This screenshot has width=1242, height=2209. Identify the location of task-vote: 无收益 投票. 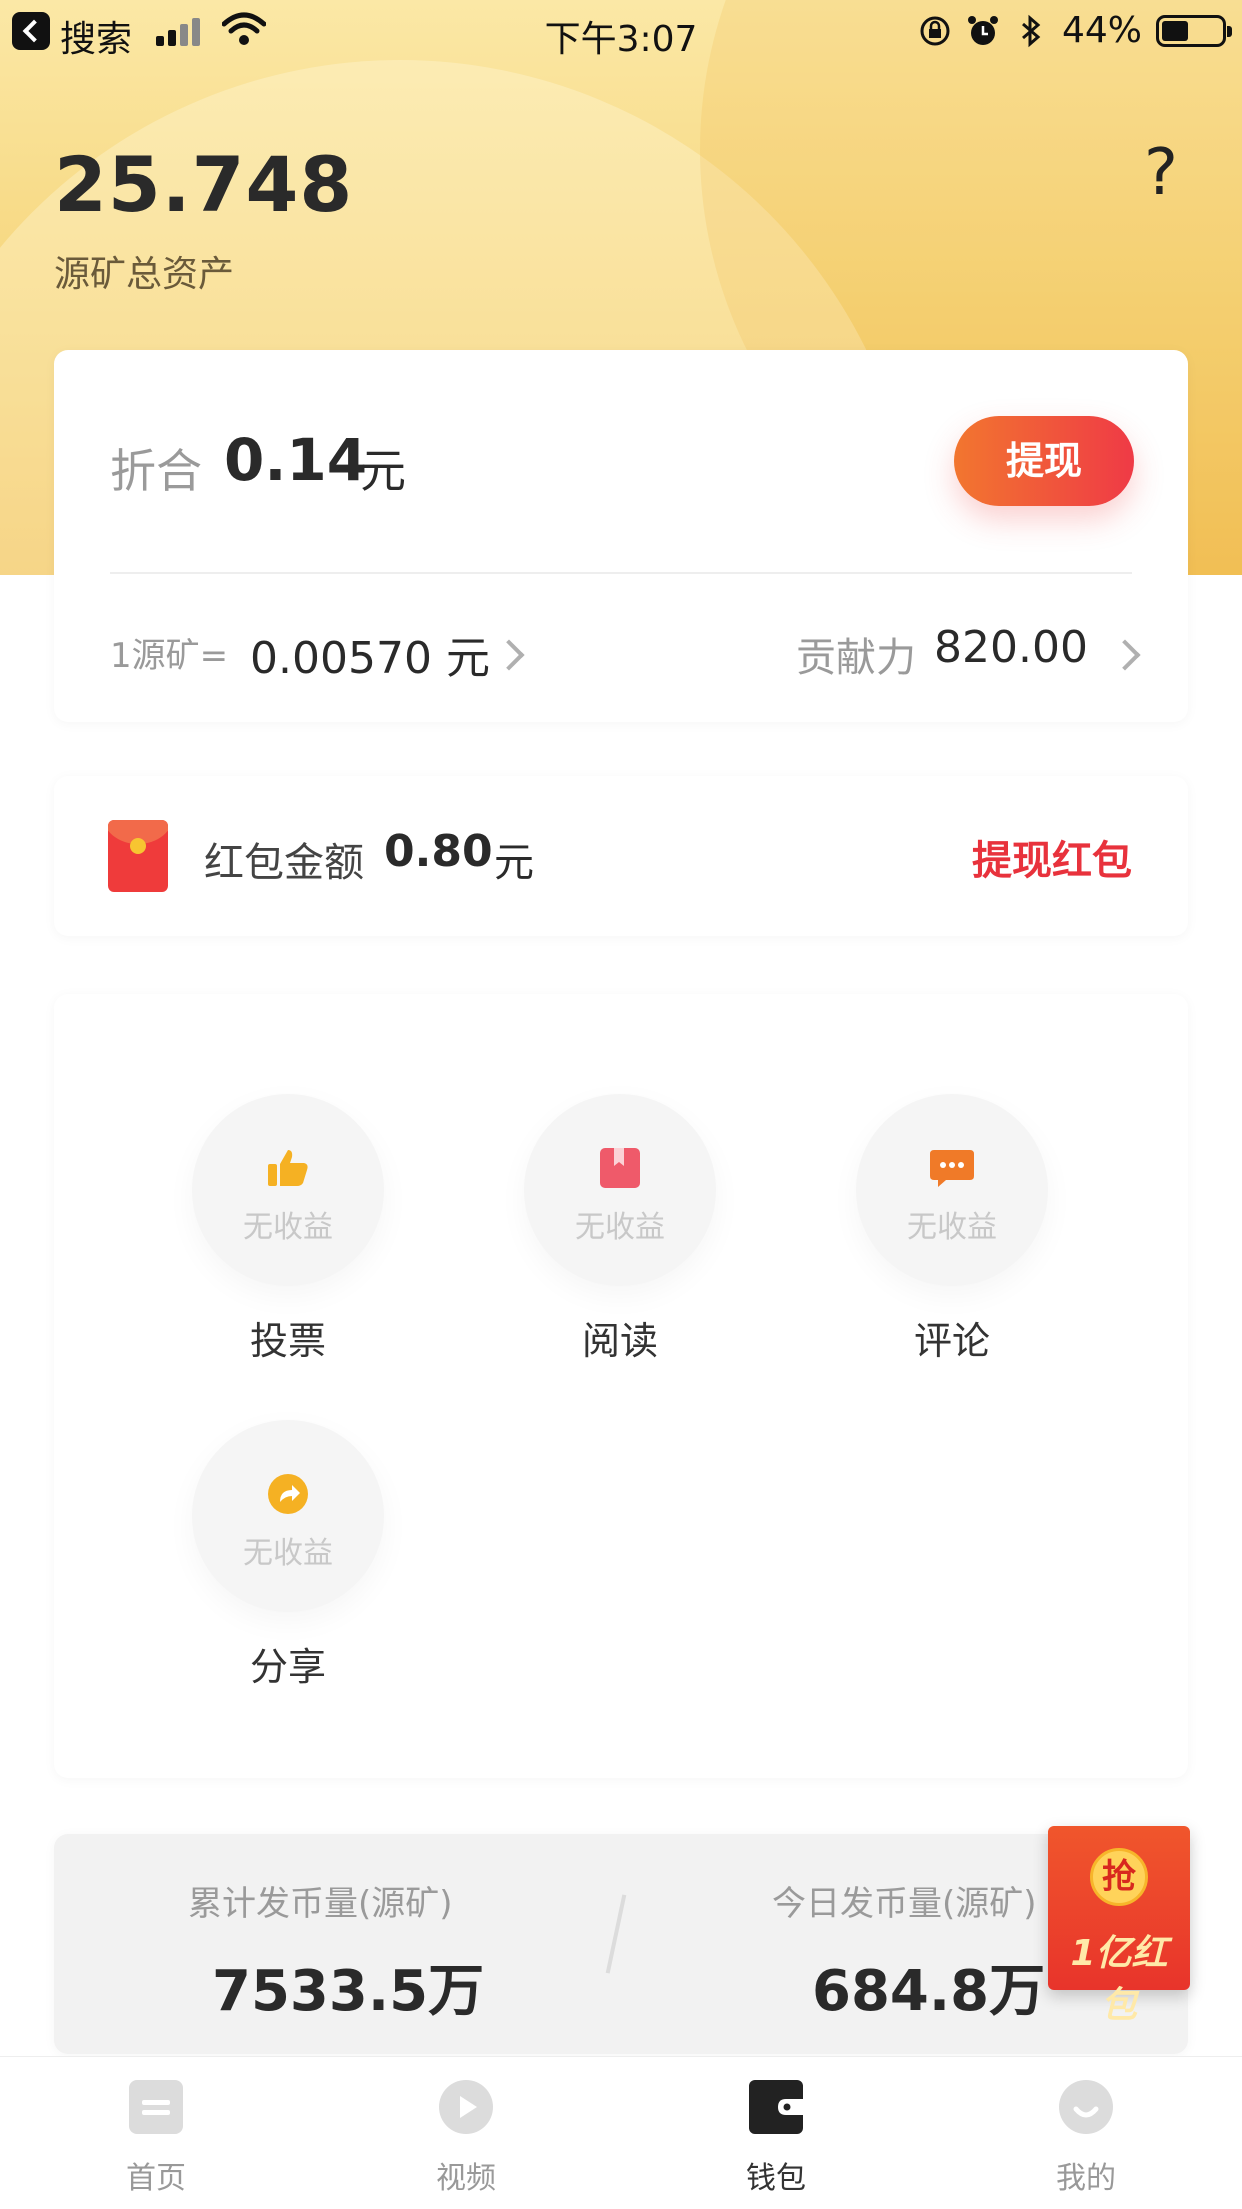
(288, 1229).